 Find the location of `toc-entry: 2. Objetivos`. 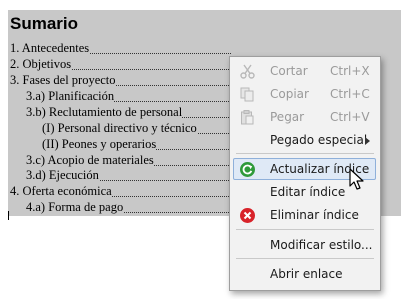

toc-entry: 2. Objetivos is located at coordinates (120, 65).